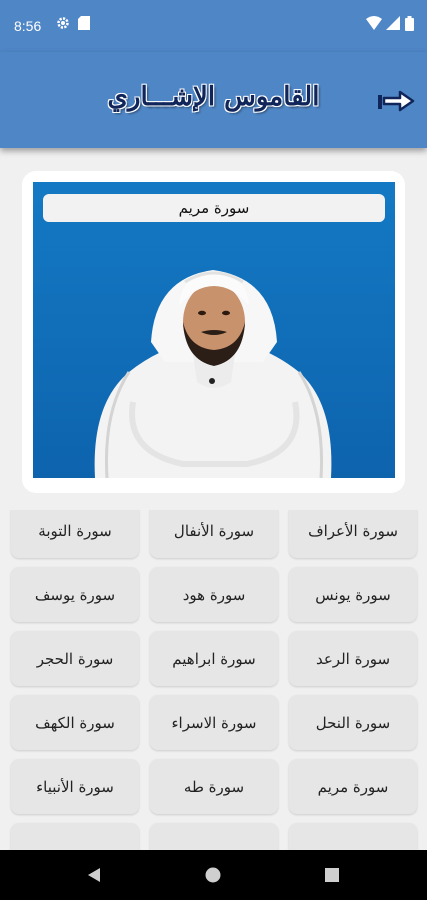 The width and height of the screenshot is (427, 900). I want to click on surah-tile: سورة النحل, so click(353, 722).